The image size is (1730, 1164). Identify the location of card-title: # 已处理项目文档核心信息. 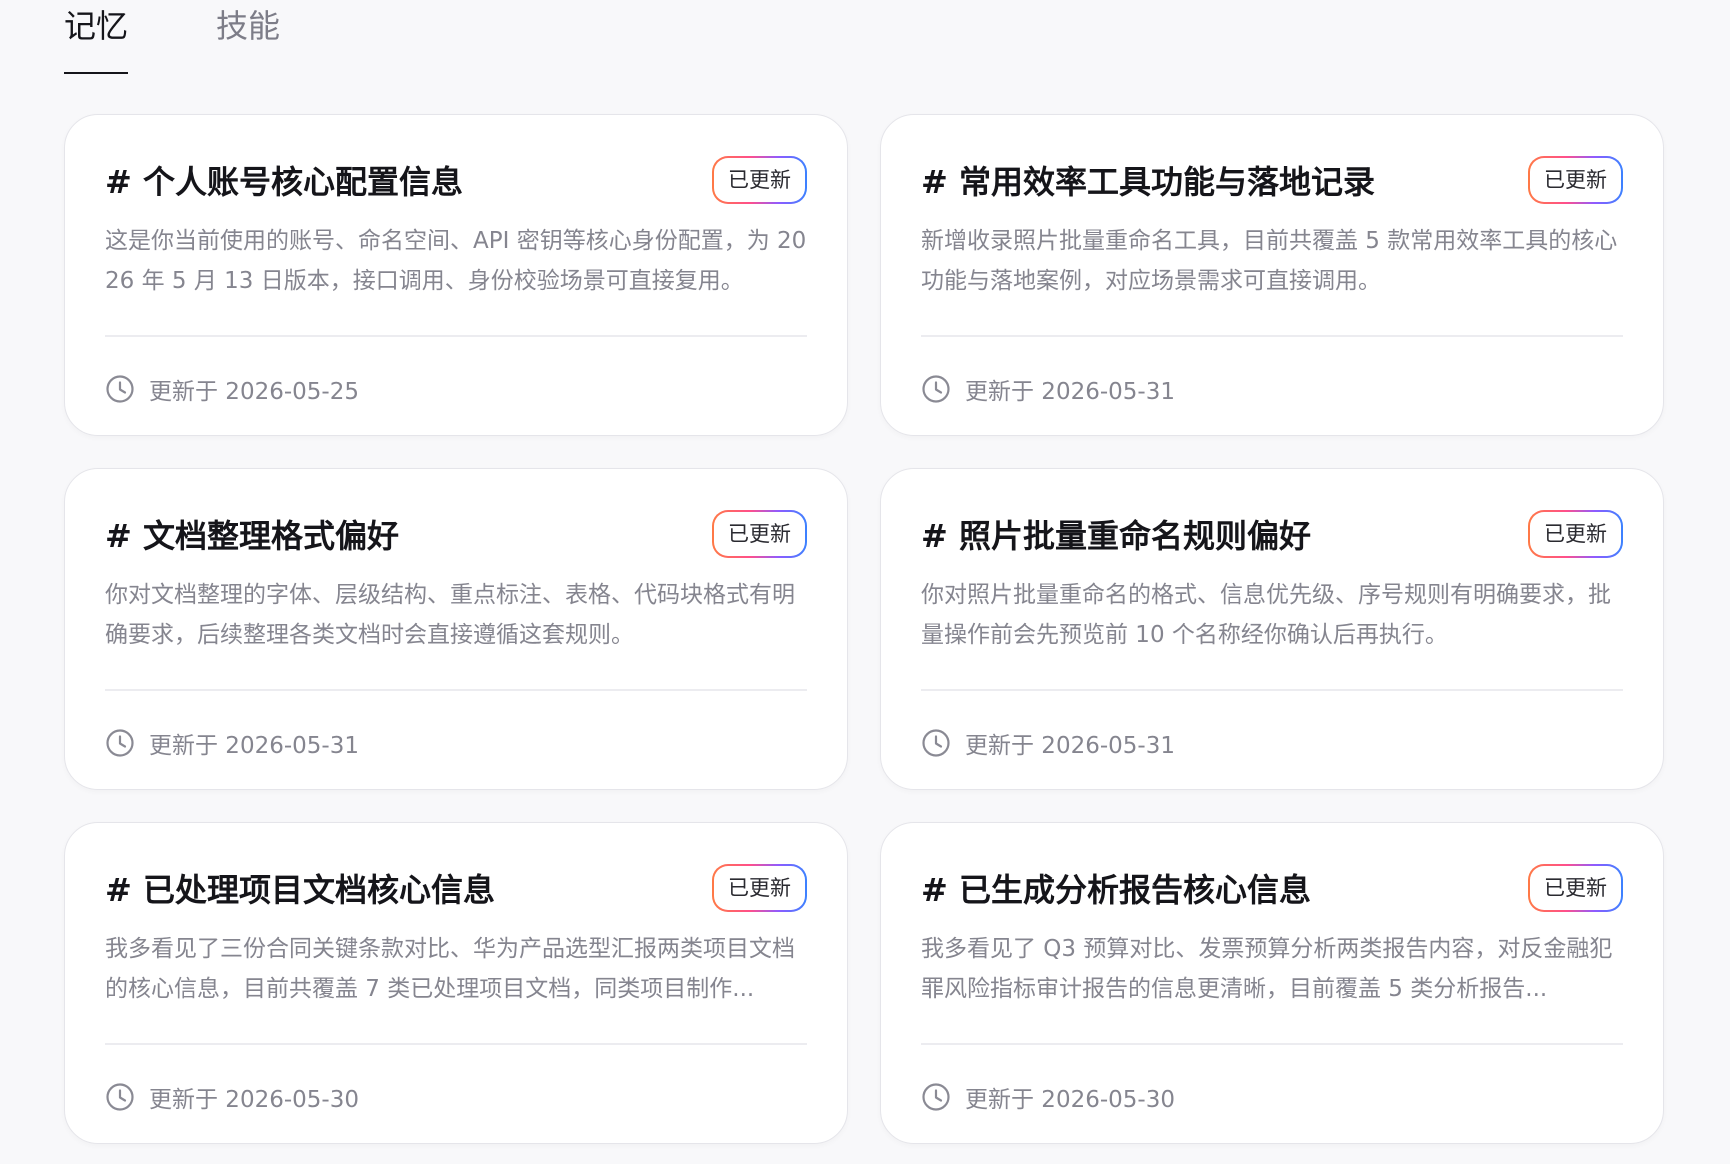
(300, 890).